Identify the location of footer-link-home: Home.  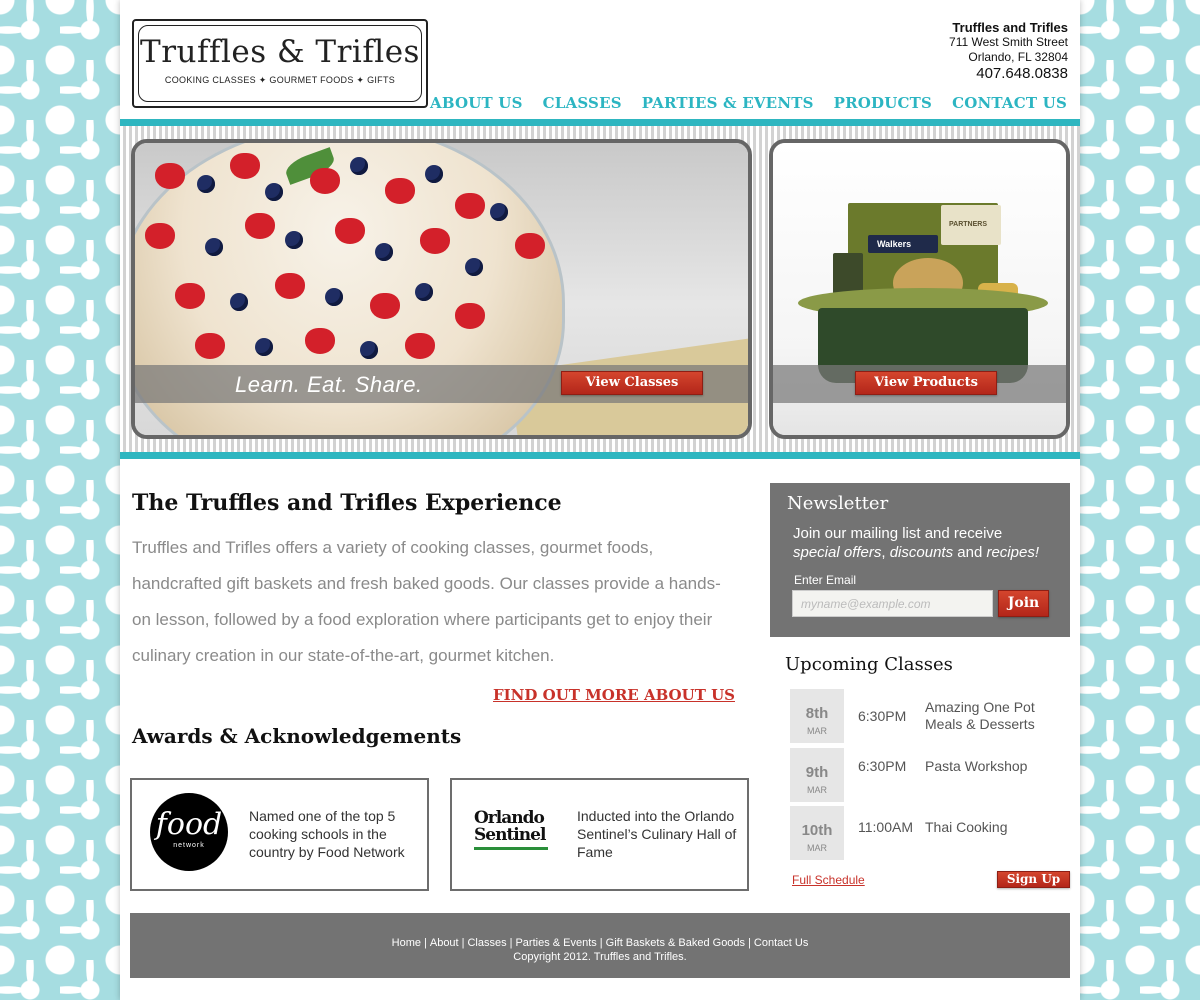
(406, 943).